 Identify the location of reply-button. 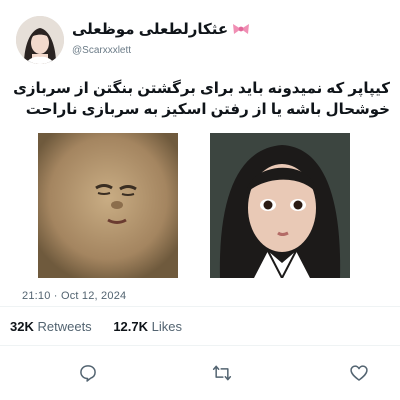
(88, 373).